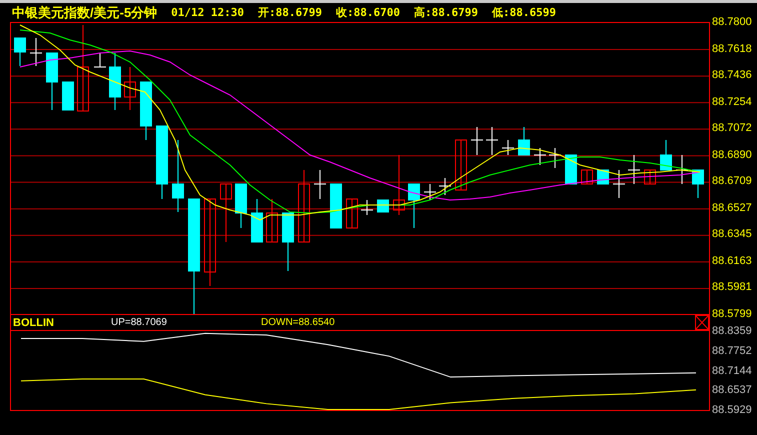 The width and height of the screenshot is (757, 435). What do you see at coordinates (732, 287) in the screenshot?
I see `price-axis-label: 88.5981` at bounding box center [732, 287].